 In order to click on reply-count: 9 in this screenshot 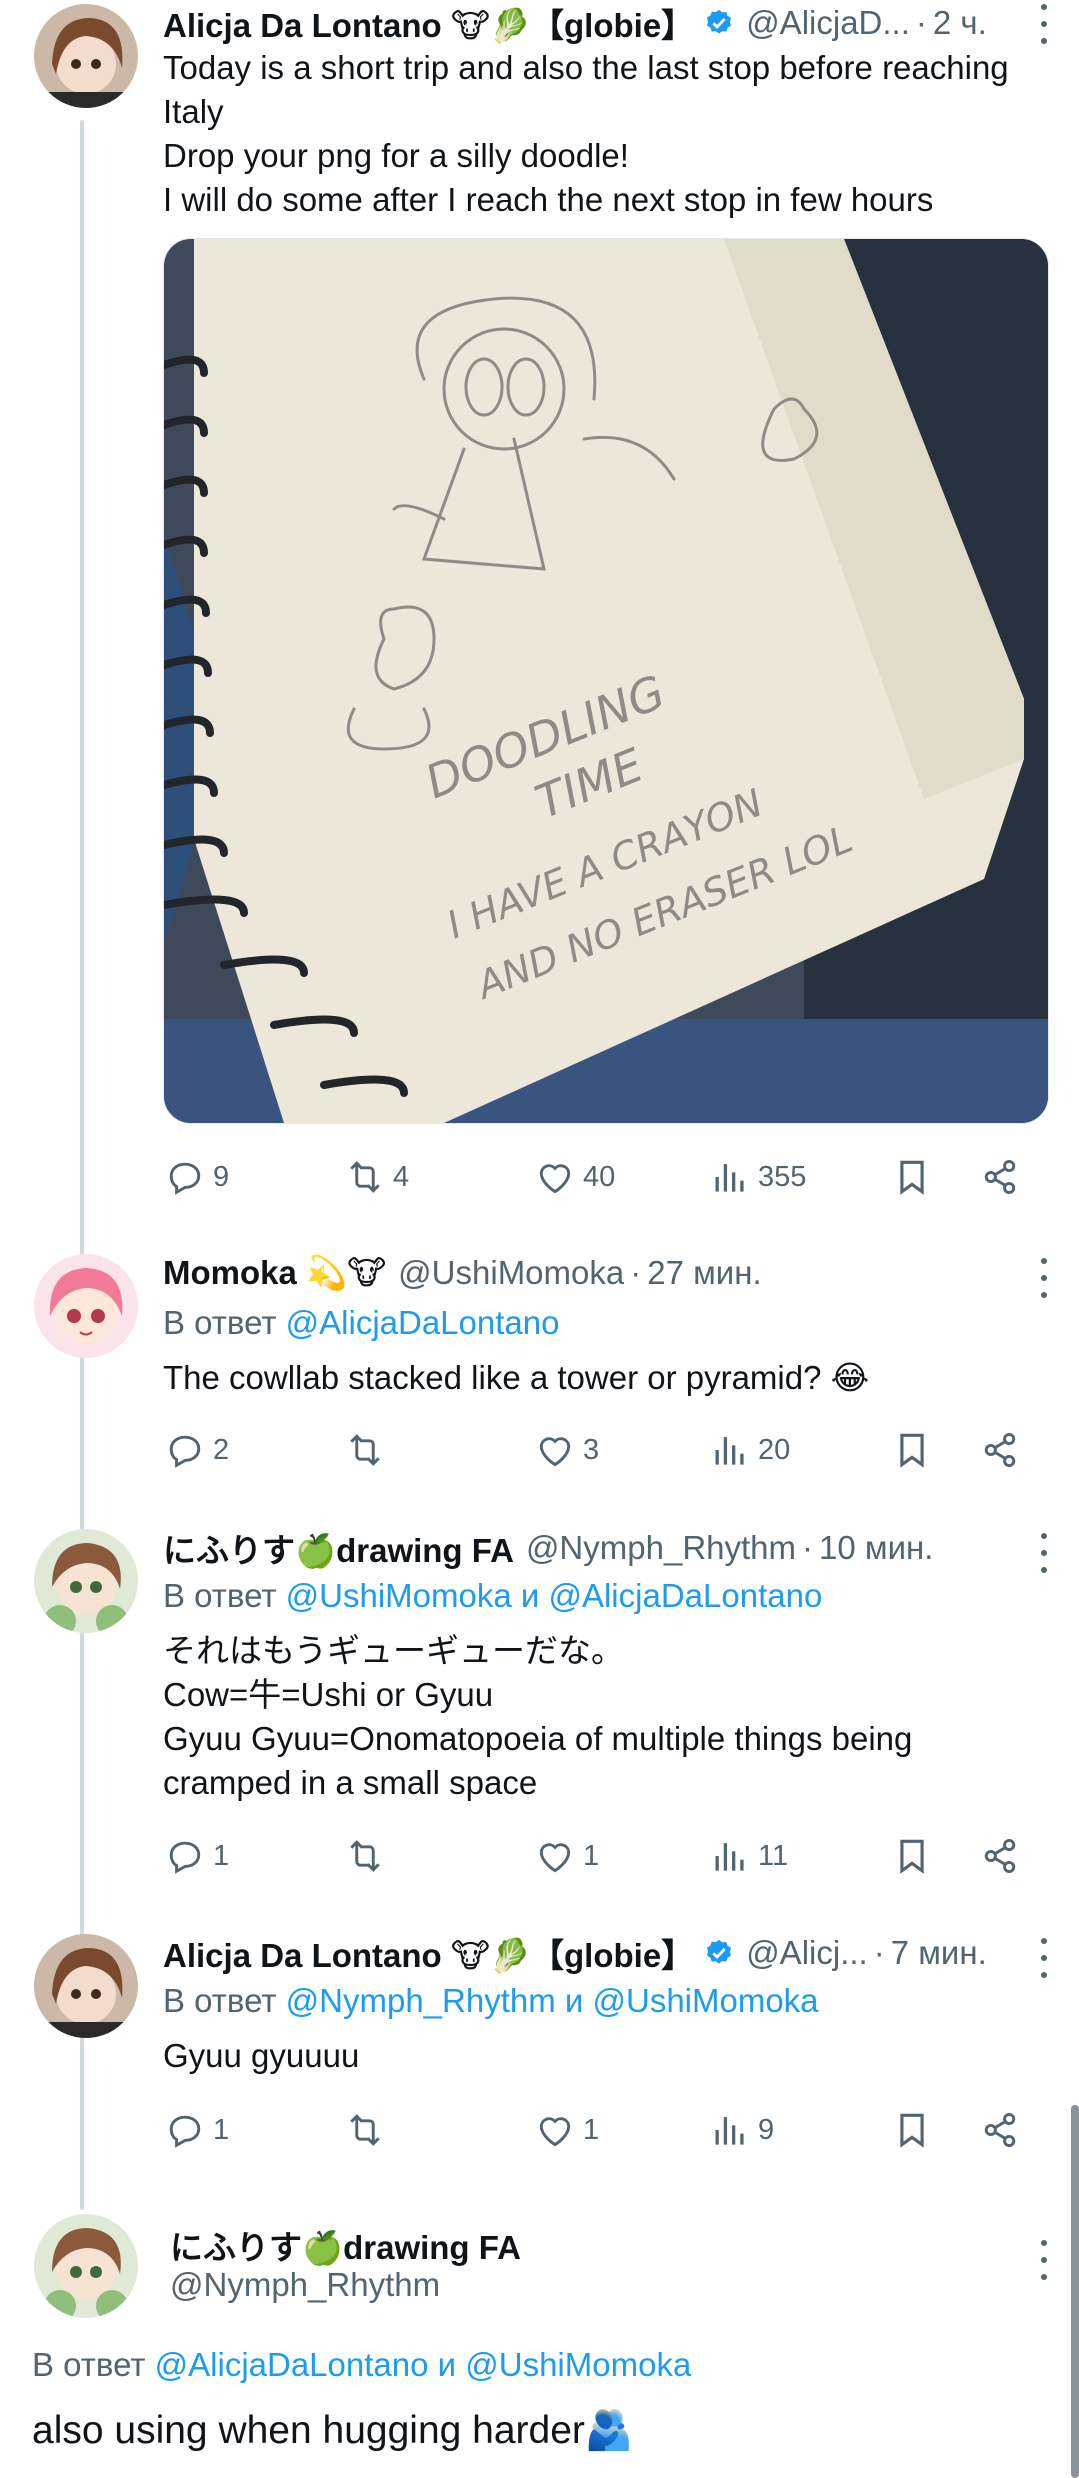, I will do `click(221, 1176)`.